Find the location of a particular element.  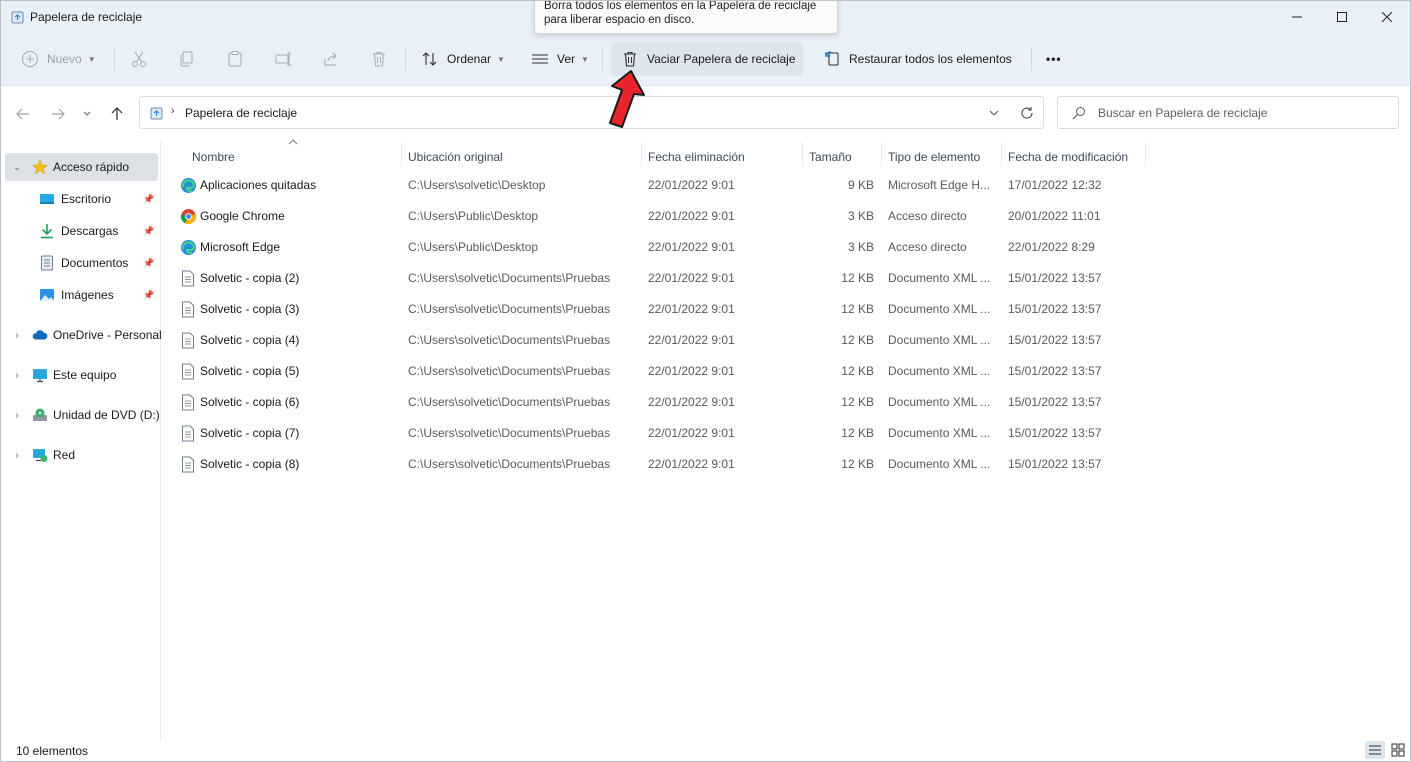

sidebar-item-downloads: Descargas 📌 is located at coordinates (80, 231).